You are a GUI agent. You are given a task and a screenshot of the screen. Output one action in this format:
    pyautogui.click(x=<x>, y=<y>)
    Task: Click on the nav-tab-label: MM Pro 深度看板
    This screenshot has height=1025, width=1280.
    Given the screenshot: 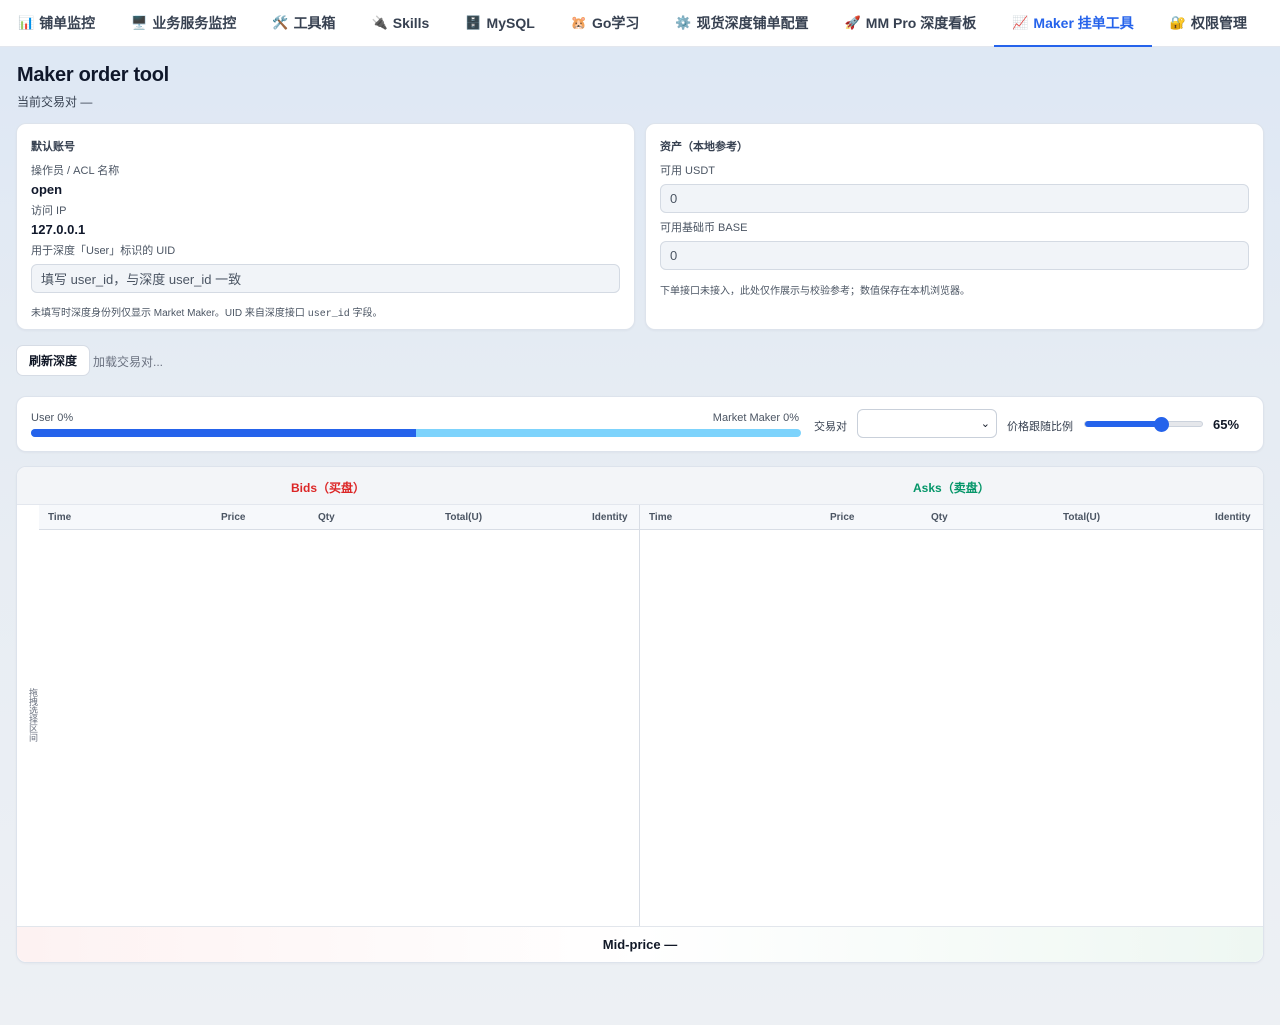 What is the action you would take?
    pyautogui.click(x=921, y=23)
    